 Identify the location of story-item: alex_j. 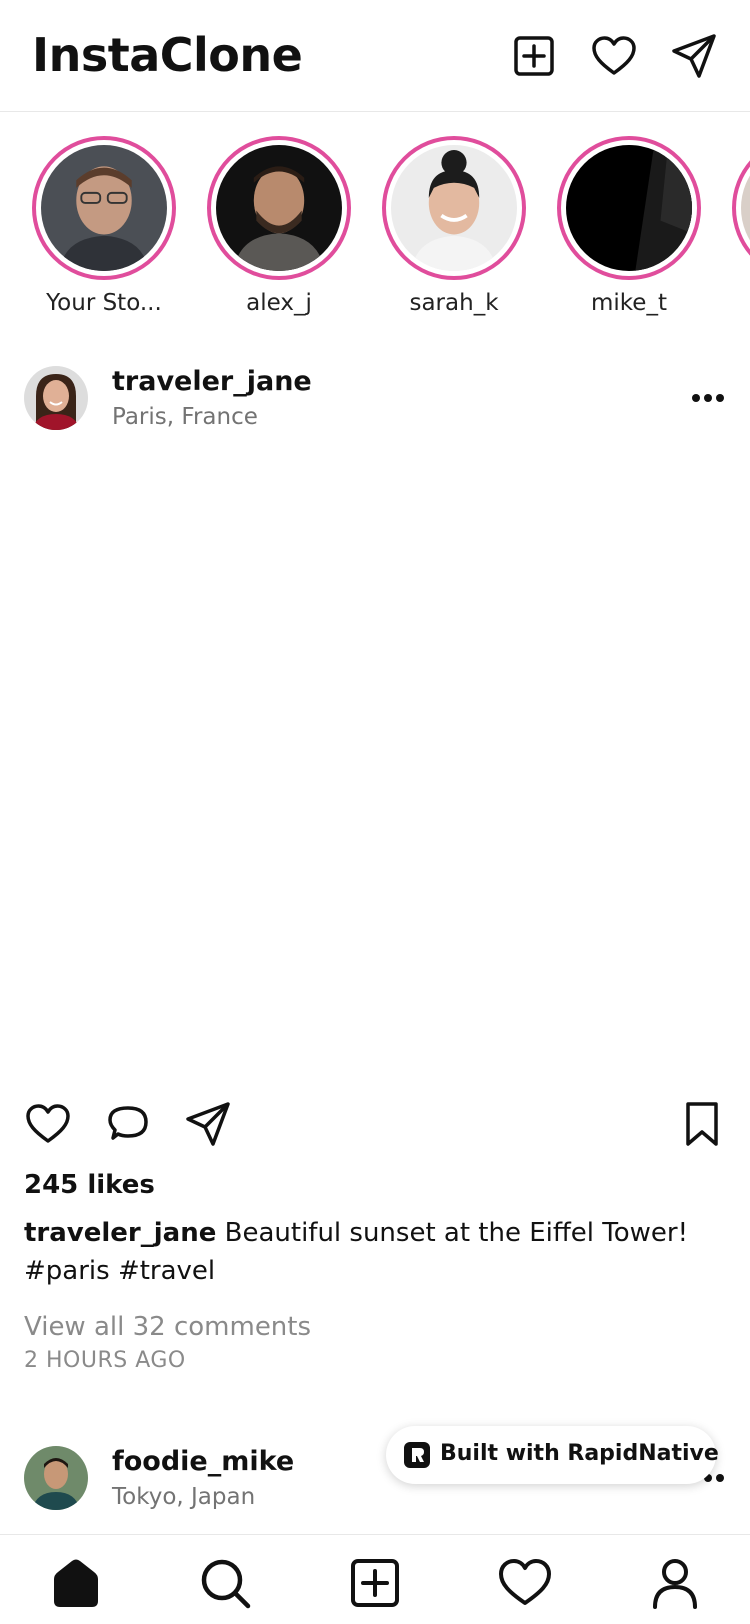
(279, 226).